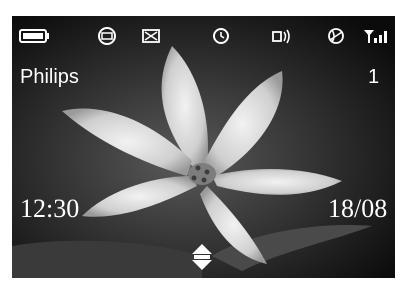  Describe the element at coordinates (50, 208) in the screenshot. I see `clock-time: 12:30` at that location.